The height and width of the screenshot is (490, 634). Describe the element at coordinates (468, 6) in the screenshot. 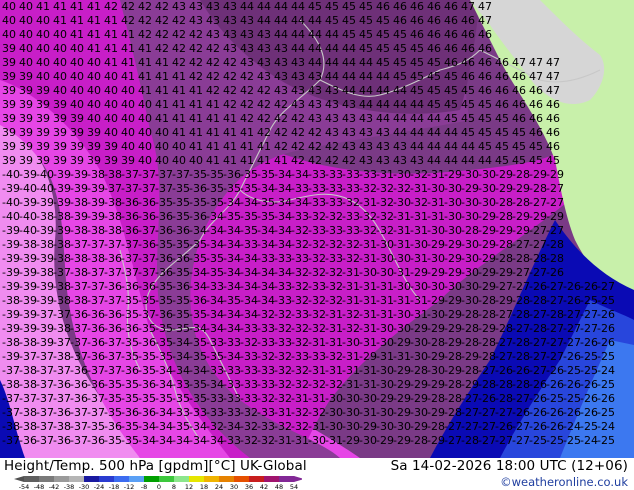

I see `contour-label: 47` at that location.